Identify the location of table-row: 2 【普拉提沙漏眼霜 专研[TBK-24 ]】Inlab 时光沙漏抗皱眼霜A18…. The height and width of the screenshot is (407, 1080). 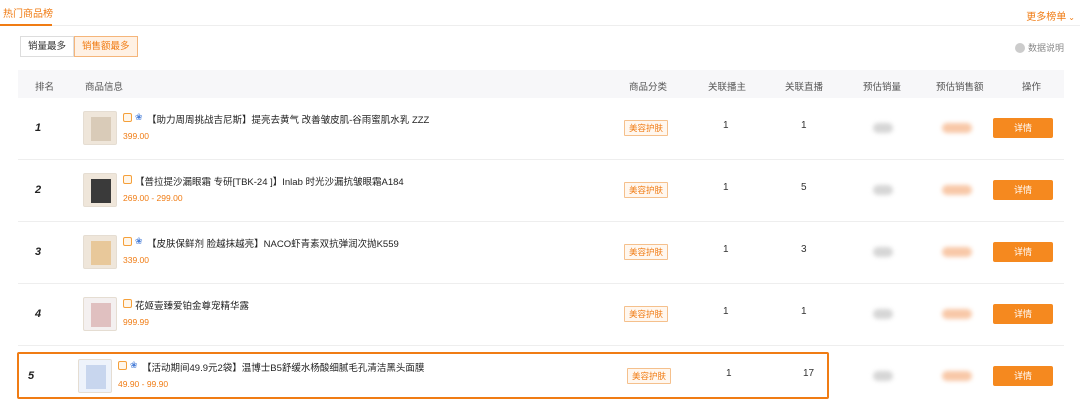
(541, 191).